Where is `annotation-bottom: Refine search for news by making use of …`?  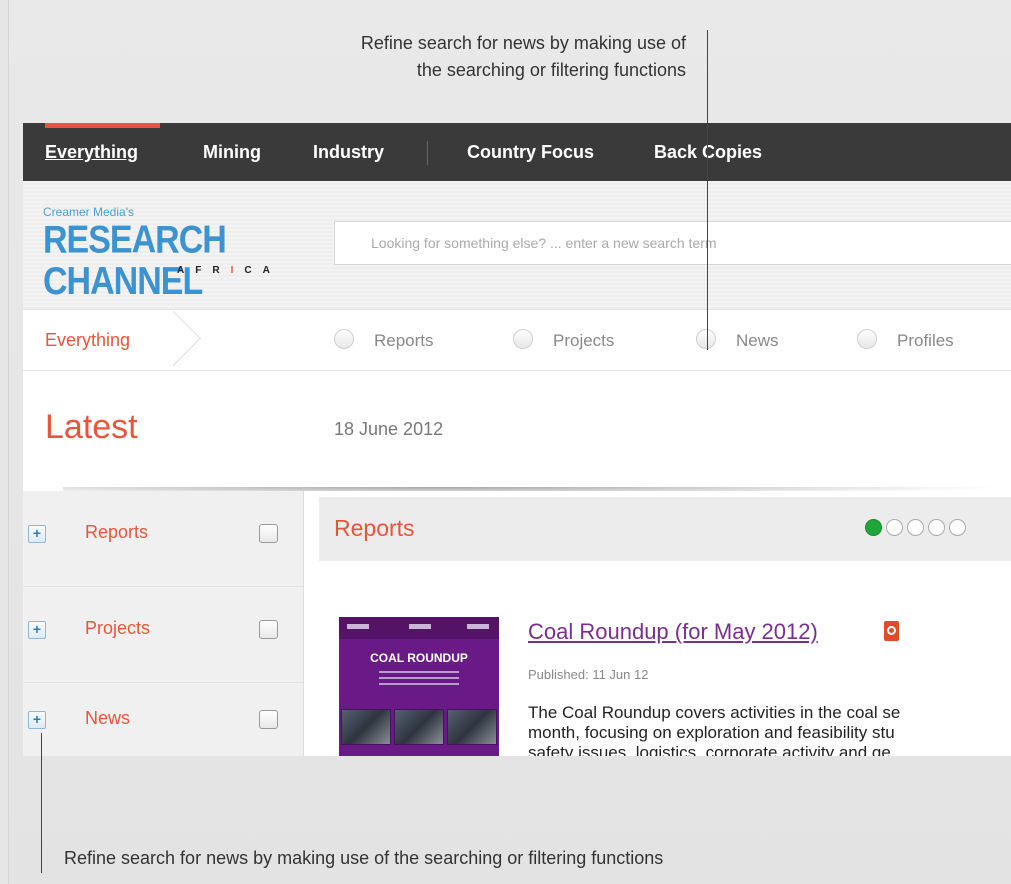 annotation-bottom: Refine search for news by making use of … is located at coordinates (364, 858).